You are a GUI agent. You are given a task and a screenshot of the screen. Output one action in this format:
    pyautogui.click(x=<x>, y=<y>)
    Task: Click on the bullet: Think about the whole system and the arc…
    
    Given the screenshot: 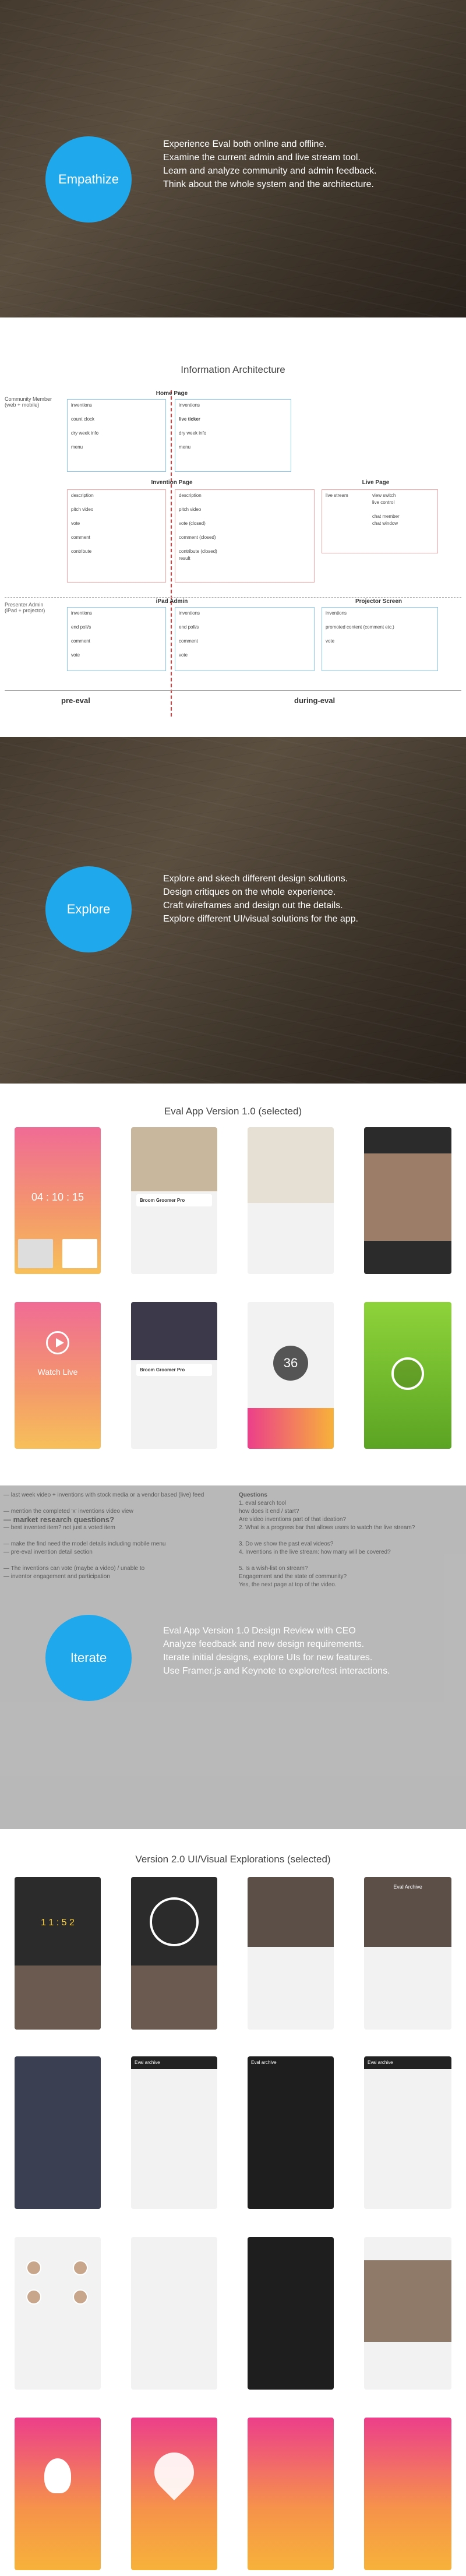 What is the action you would take?
    pyautogui.click(x=268, y=184)
    